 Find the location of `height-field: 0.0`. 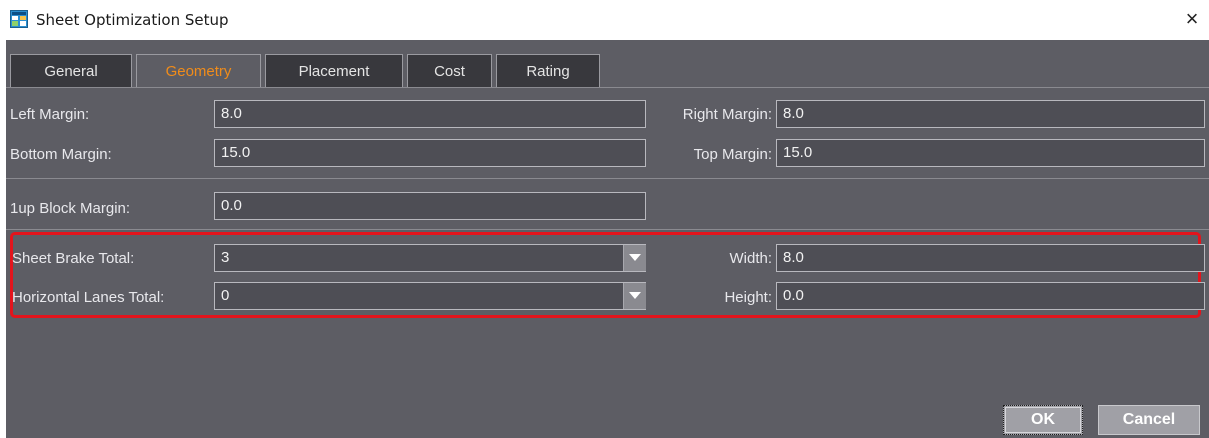

height-field: 0.0 is located at coordinates (990, 296).